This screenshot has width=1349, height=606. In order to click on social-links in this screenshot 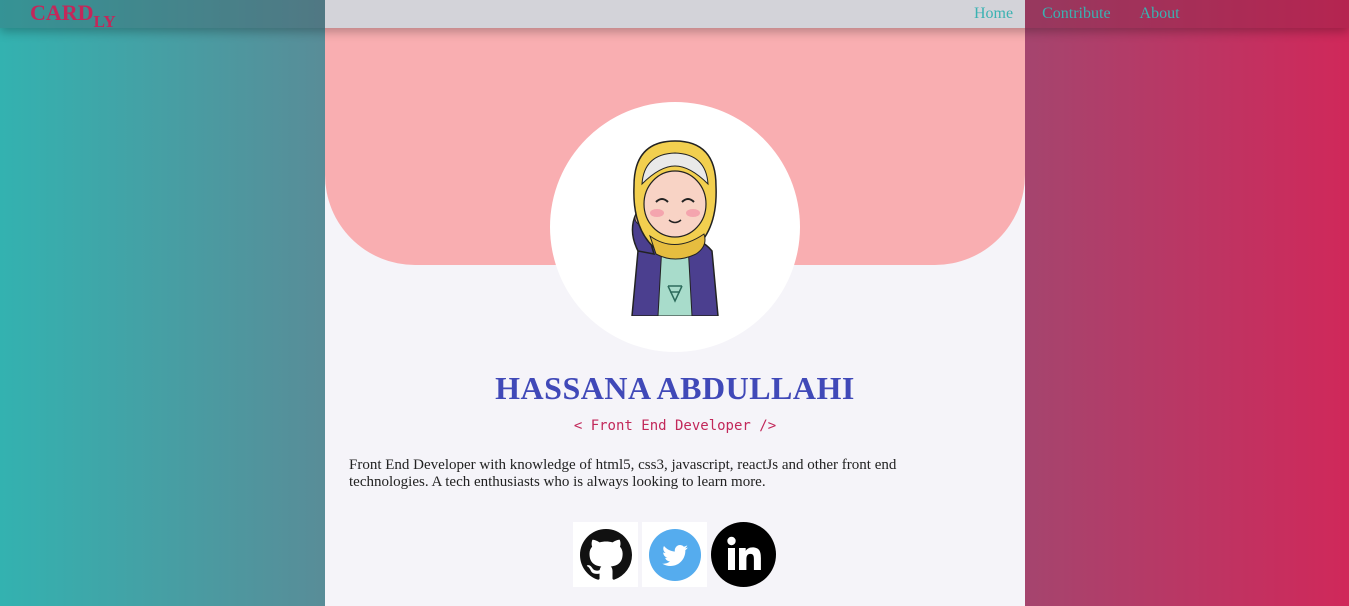, I will do `click(674, 554)`.